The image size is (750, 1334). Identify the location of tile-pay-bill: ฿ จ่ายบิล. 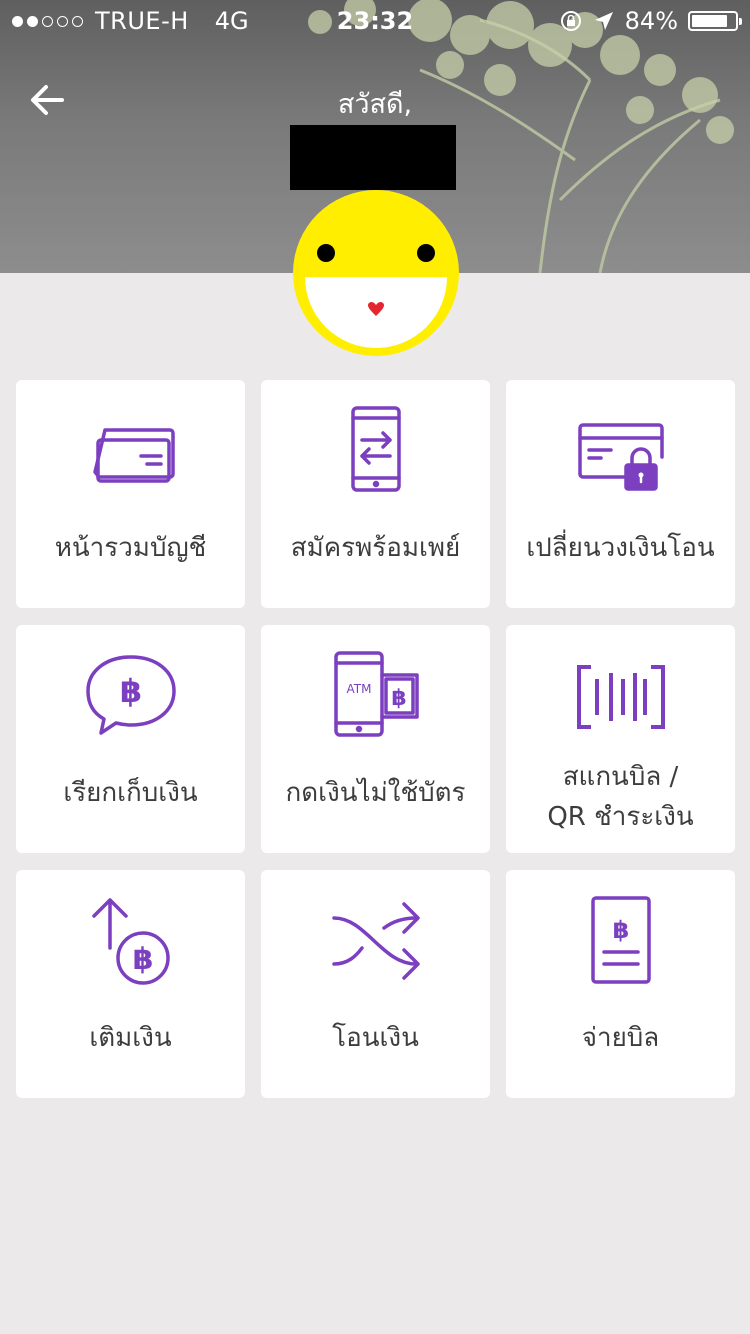
(620, 984).